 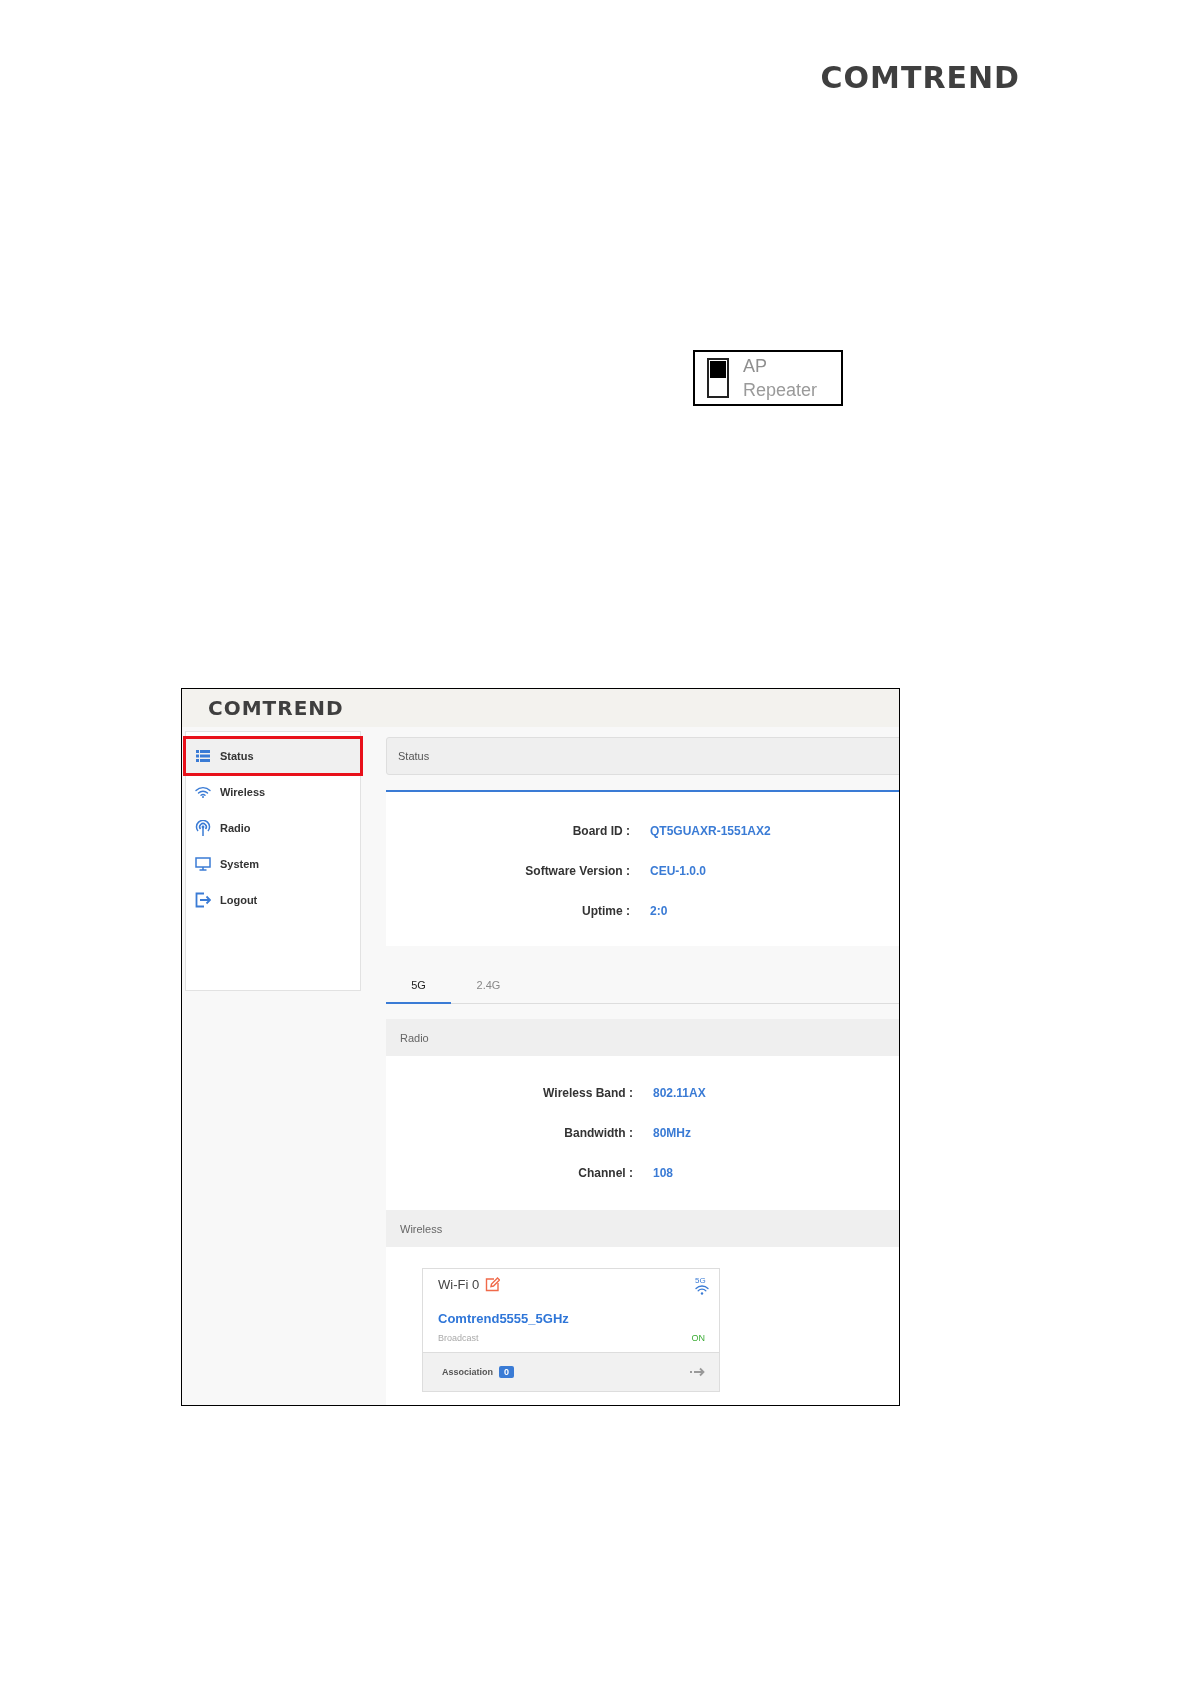 What do you see at coordinates (203, 828) in the screenshot?
I see `antenna-icon` at bounding box center [203, 828].